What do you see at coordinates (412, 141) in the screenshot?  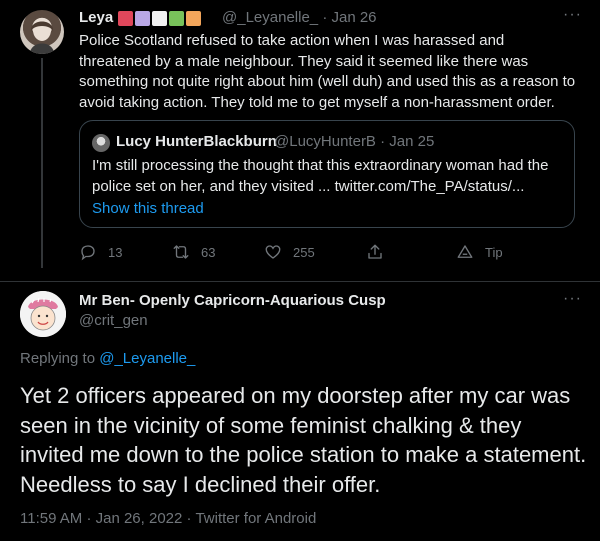 I see `quoted-tweet-date: Jan 25` at bounding box center [412, 141].